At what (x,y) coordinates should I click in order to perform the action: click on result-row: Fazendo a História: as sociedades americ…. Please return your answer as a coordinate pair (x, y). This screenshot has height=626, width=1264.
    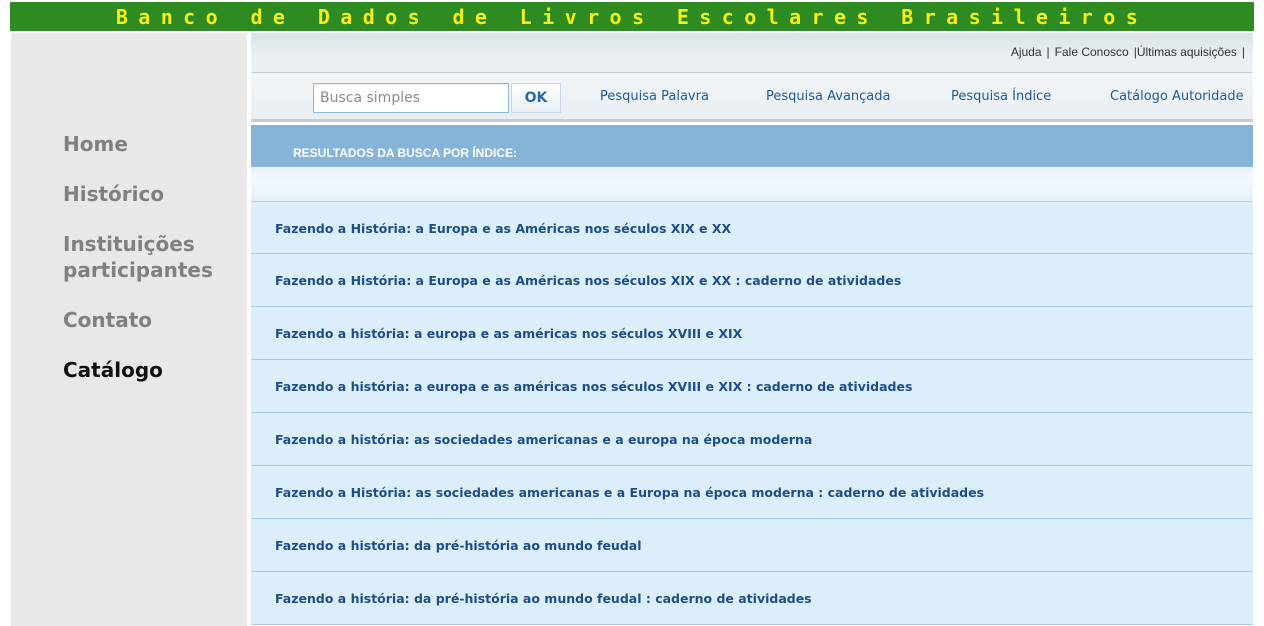
    Looking at the image, I should click on (752, 492).